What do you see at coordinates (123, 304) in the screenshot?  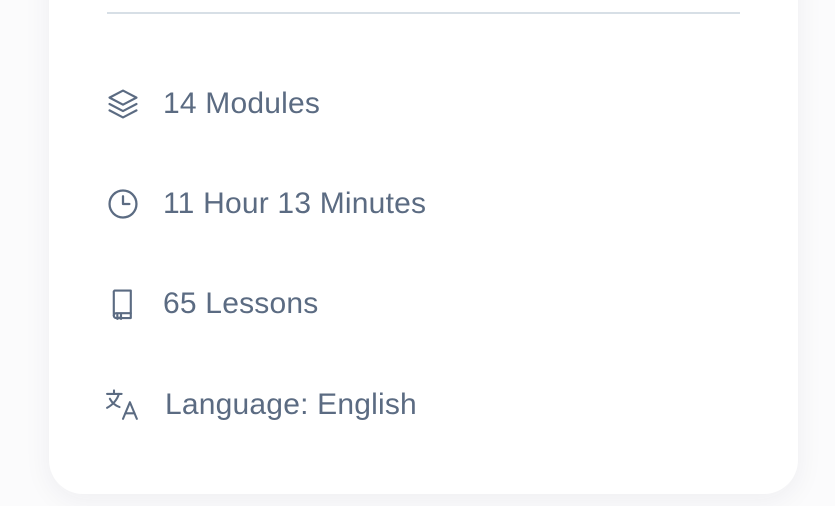 I see `book-icon` at bounding box center [123, 304].